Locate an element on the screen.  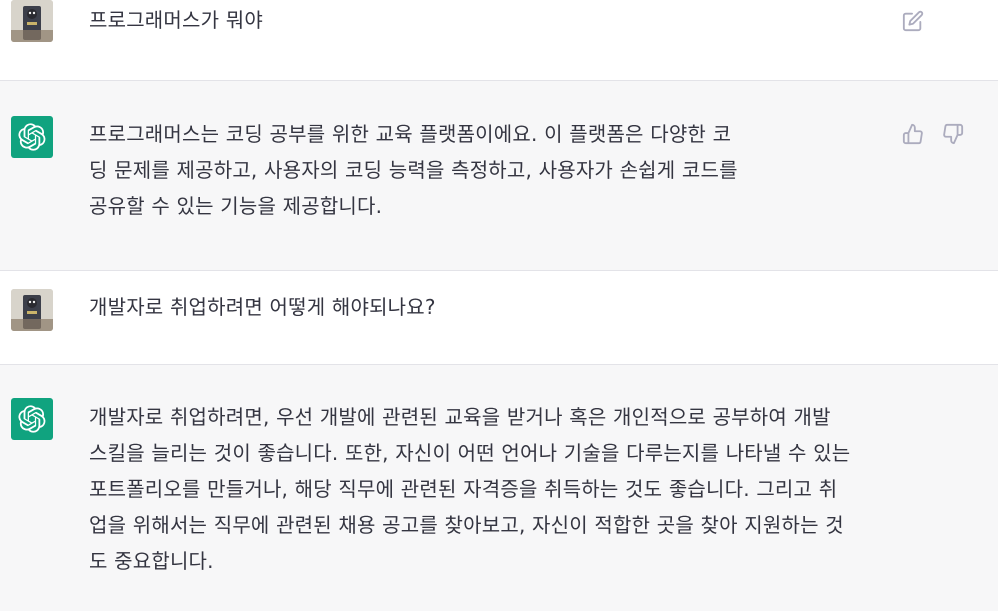
user-message-1: 프로그래머스가 뭐야 is located at coordinates (499, 40).